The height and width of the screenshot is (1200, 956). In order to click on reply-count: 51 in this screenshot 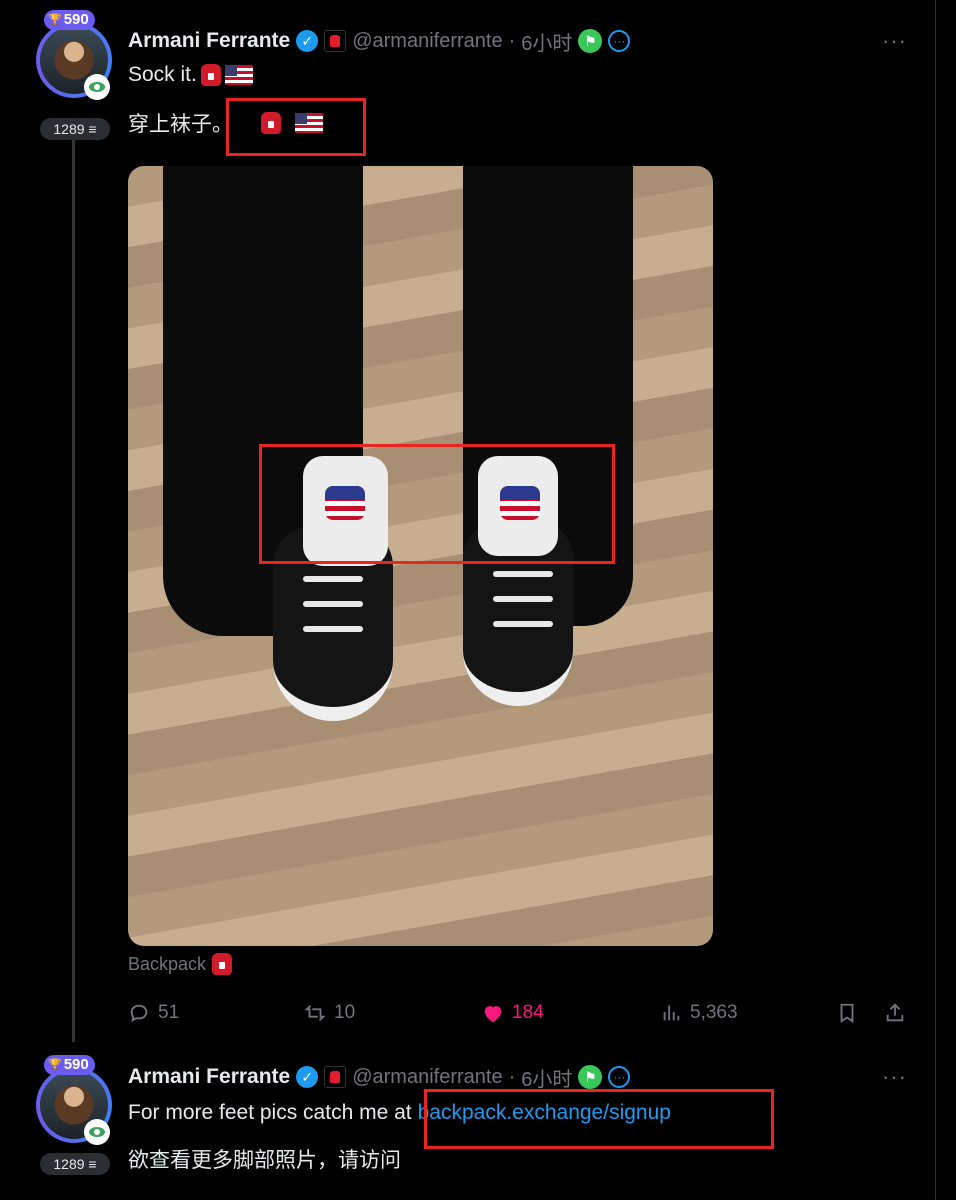, I will do `click(169, 1012)`.